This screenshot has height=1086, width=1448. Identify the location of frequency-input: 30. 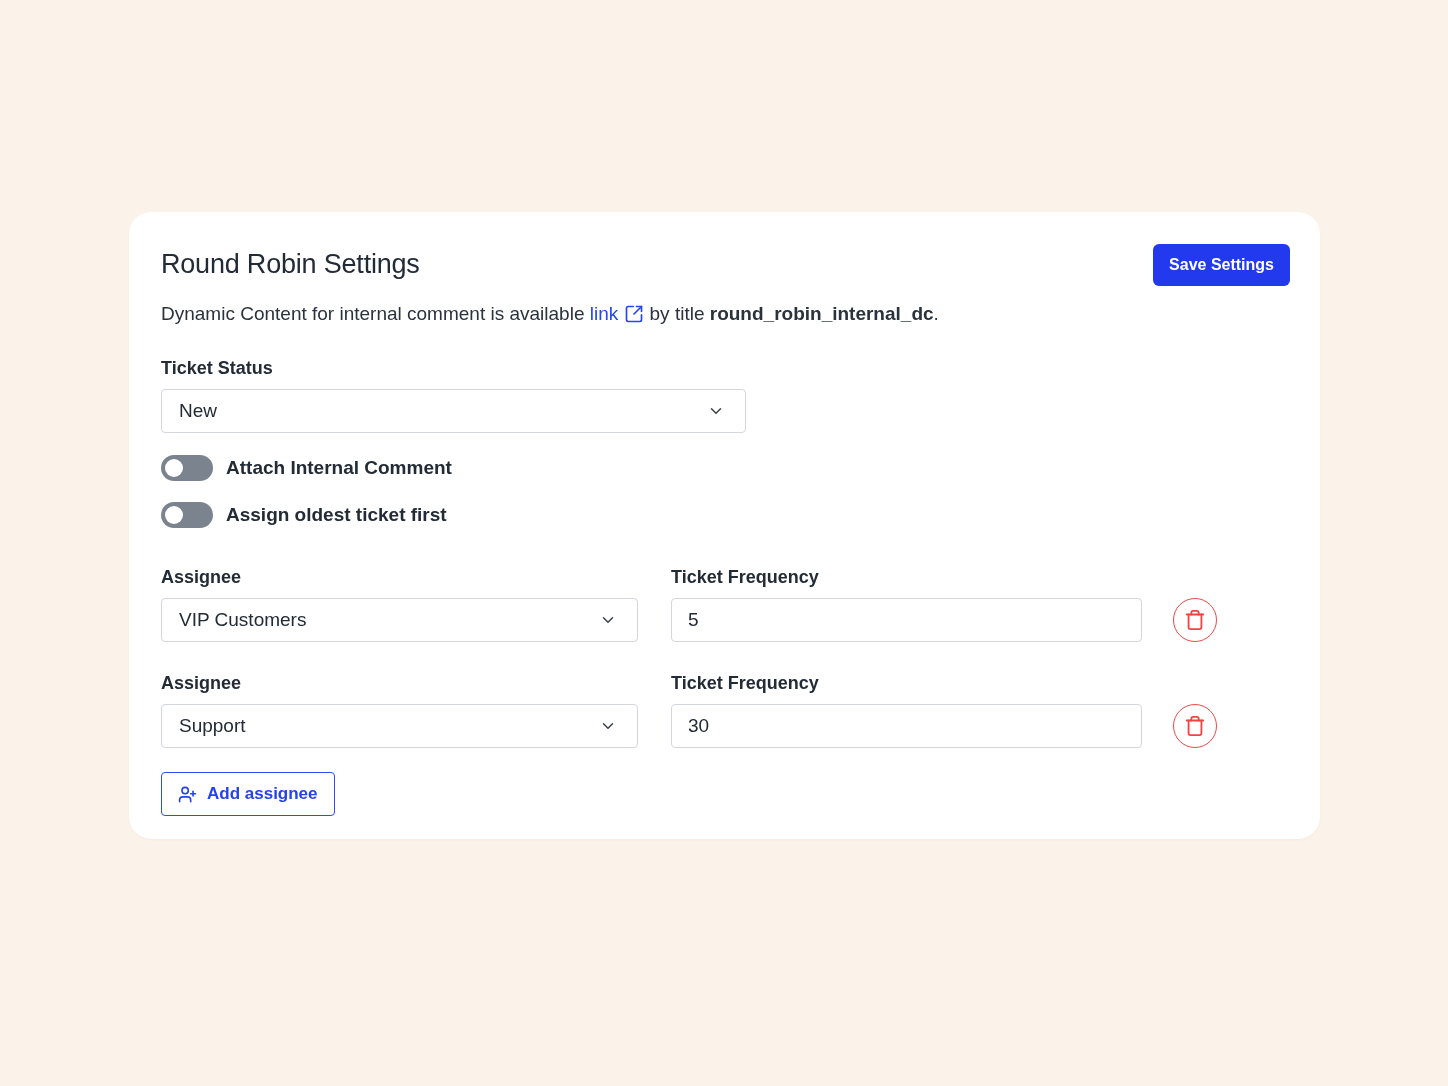
(906, 726).